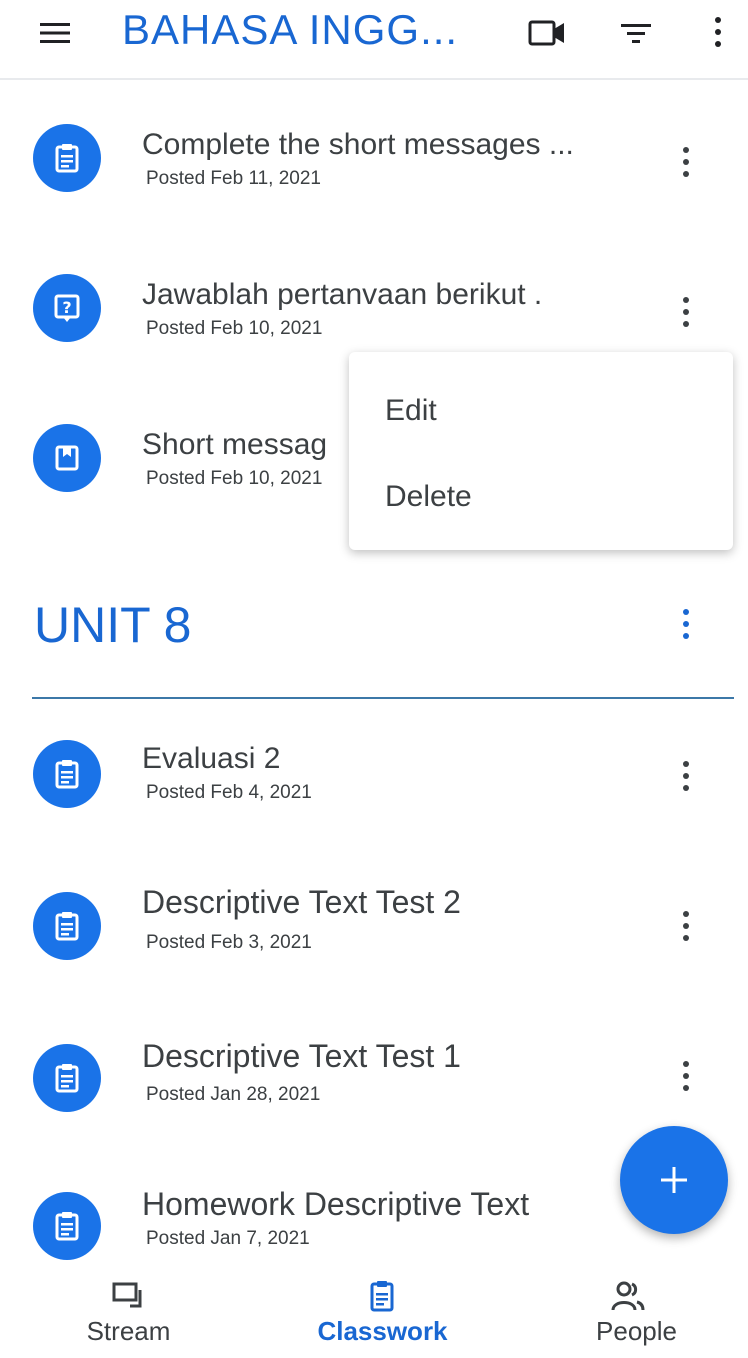 Image resolution: width=748 pixels, height=1358 pixels. I want to click on create-fab-button, so click(674, 1180).